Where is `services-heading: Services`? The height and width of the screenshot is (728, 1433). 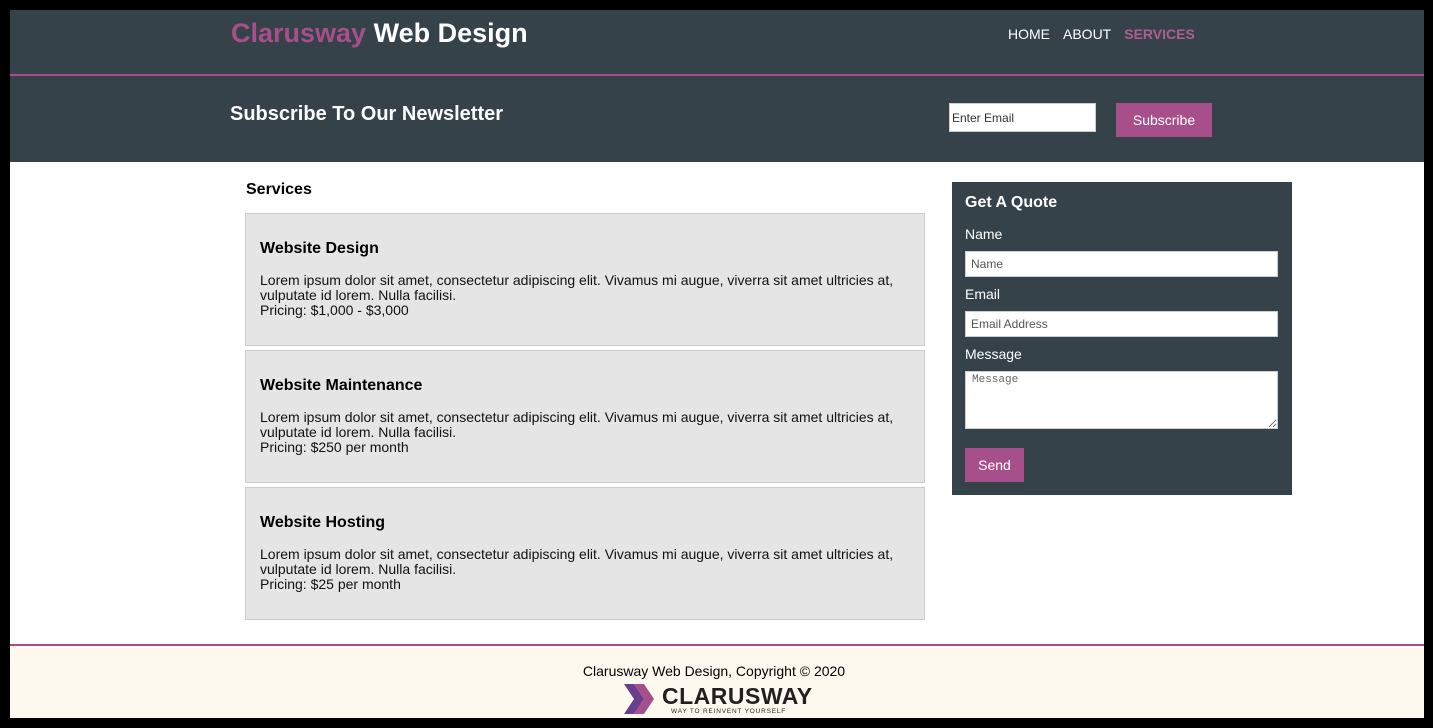 services-heading: Services is located at coordinates (279, 189).